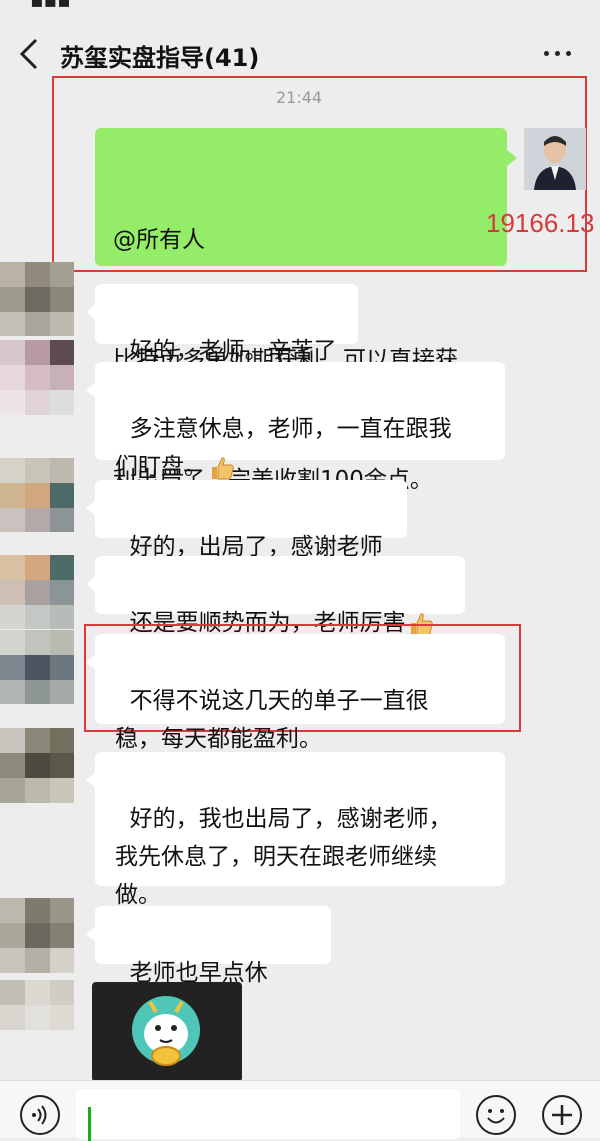  Describe the element at coordinates (558, 53) in the screenshot. I see `more-button` at that location.